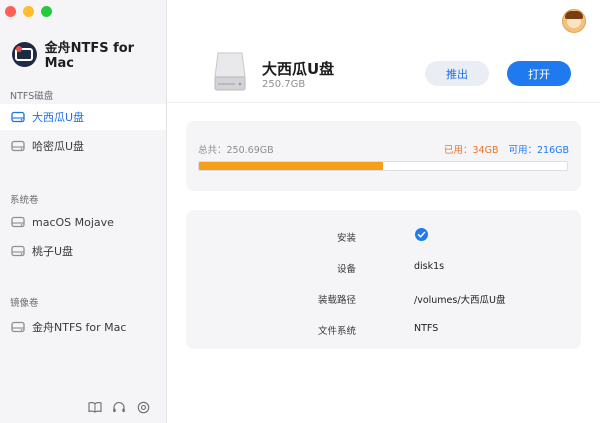  What do you see at coordinates (457, 73) in the screenshot?
I see `eject-button: 推出` at bounding box center [457, 73].